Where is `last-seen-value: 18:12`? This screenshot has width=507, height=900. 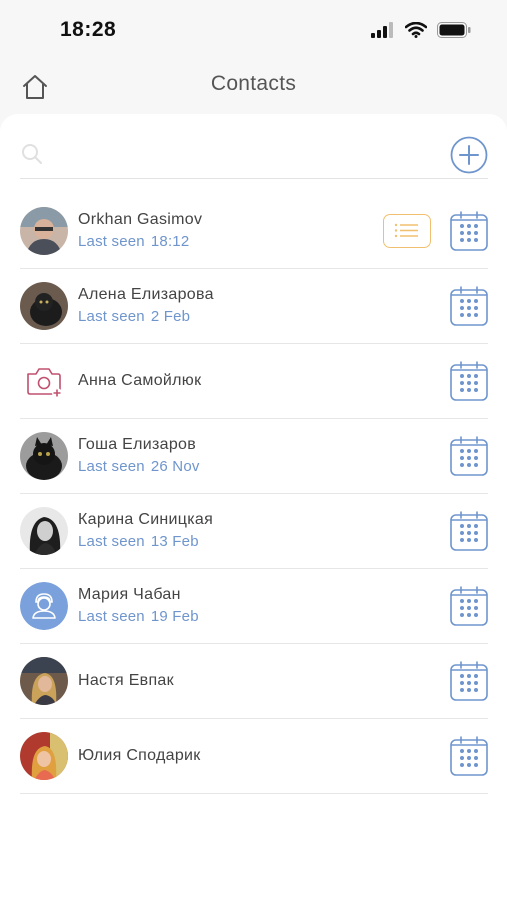
last-seen-value: 18:12 is located at coordinates (170, 241).